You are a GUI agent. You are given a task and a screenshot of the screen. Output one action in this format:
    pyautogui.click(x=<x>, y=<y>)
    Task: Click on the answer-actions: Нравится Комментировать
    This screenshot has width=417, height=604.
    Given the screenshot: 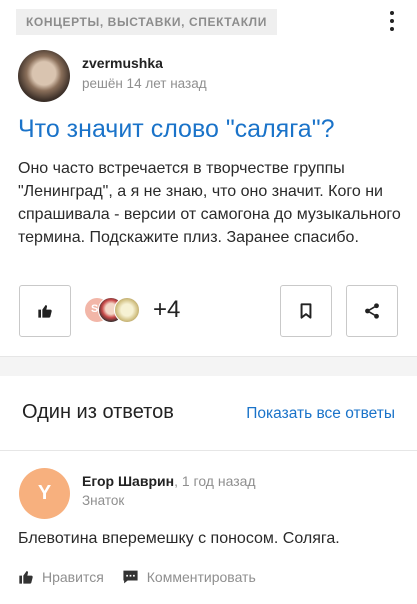 What is the action you would take?
    pyautogui.click(x=137, y=577)
    